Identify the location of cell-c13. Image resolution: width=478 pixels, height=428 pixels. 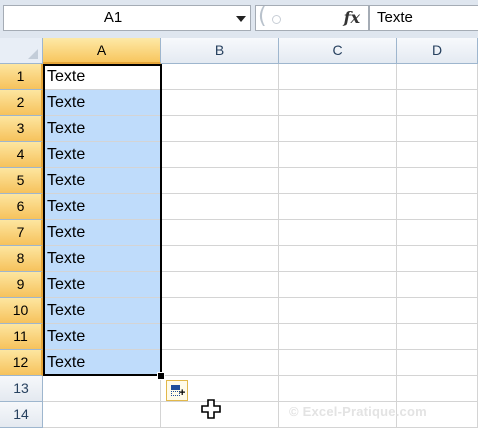
(338, 389).